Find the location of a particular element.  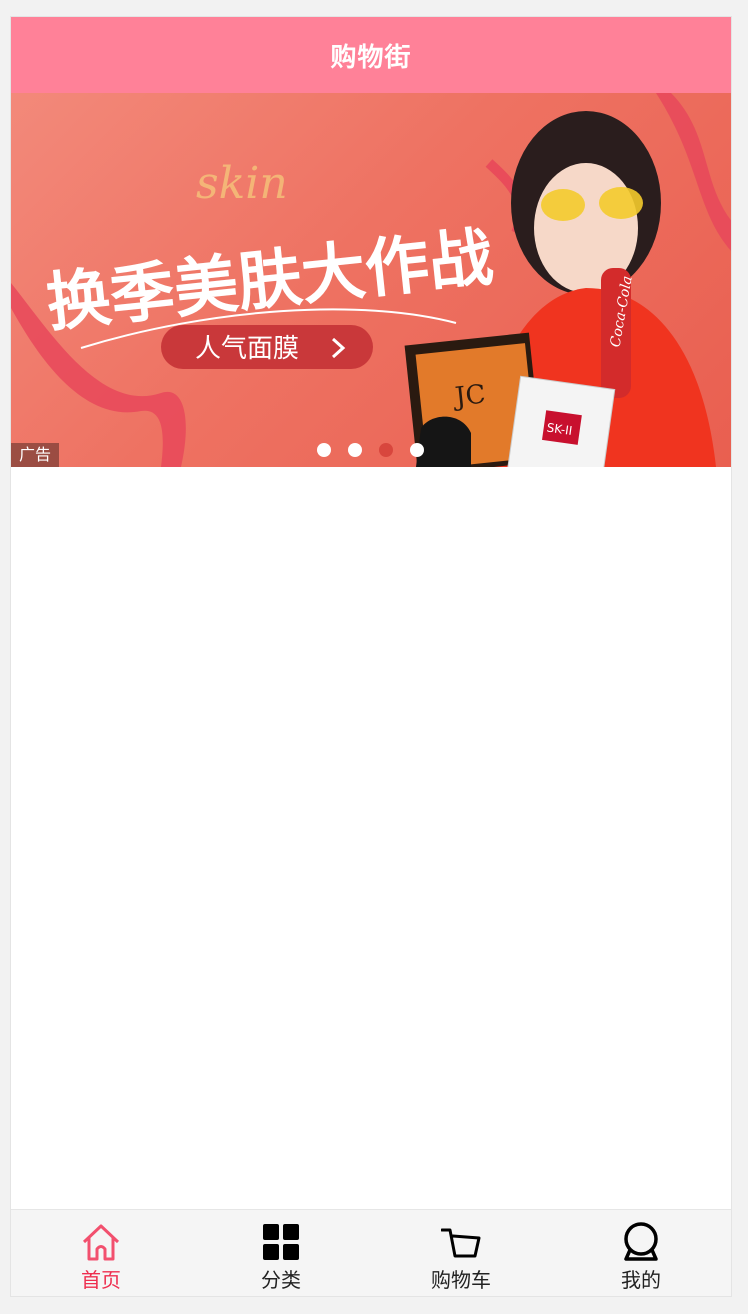

tab-home: 首页 is located at coordinates (101, 1253).